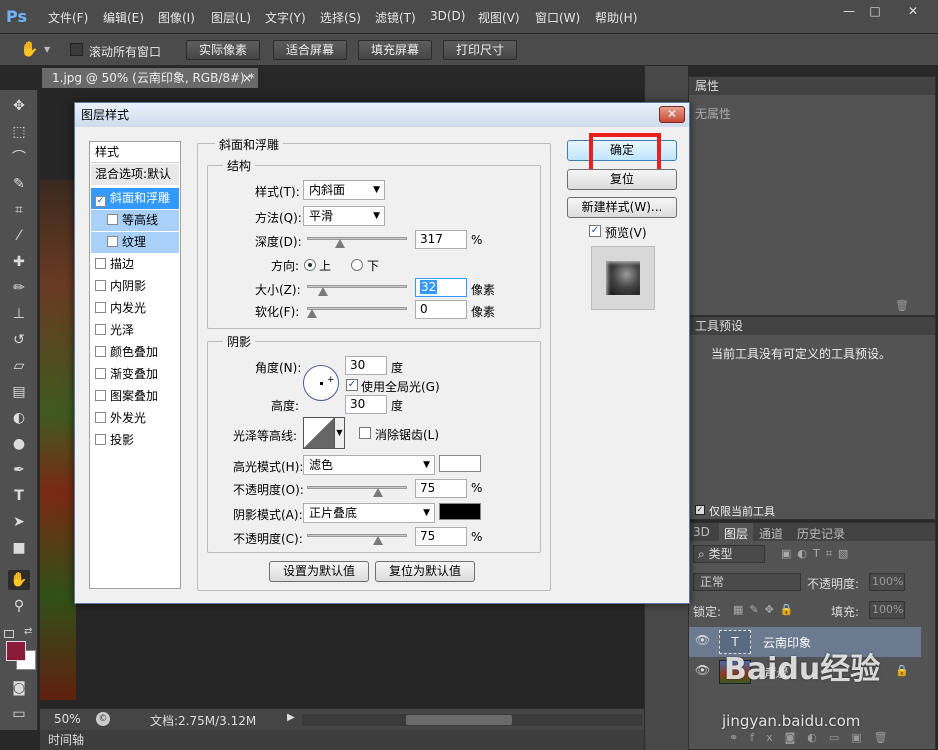  Describe the element at coordinates (700, 510) in the screenshot. I see `current-tool-only-checkbox: ✓` at that location.